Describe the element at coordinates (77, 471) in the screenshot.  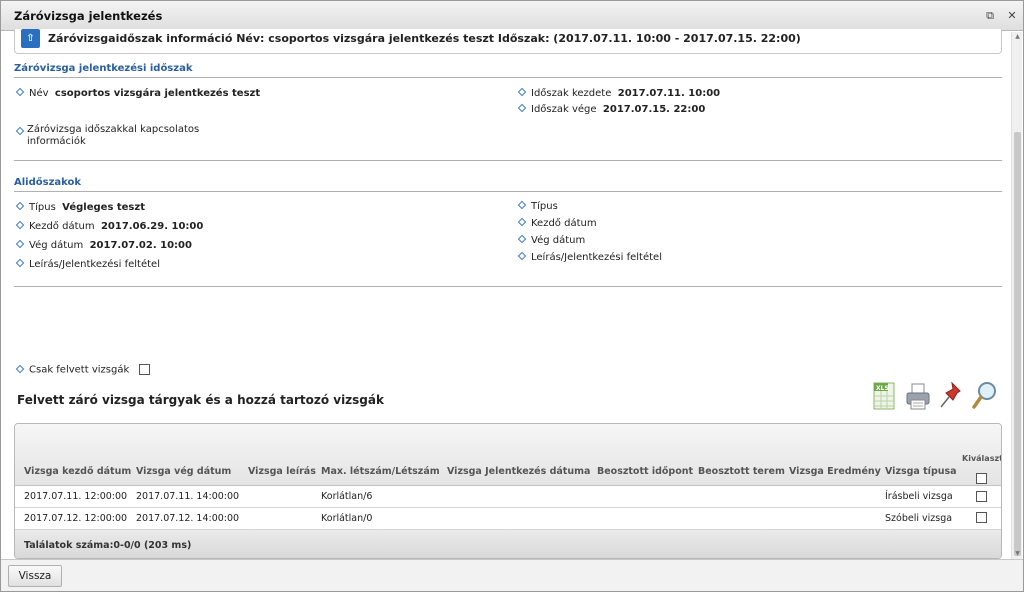
I see `column-header: Vizsga kezdő dátum` at that location.